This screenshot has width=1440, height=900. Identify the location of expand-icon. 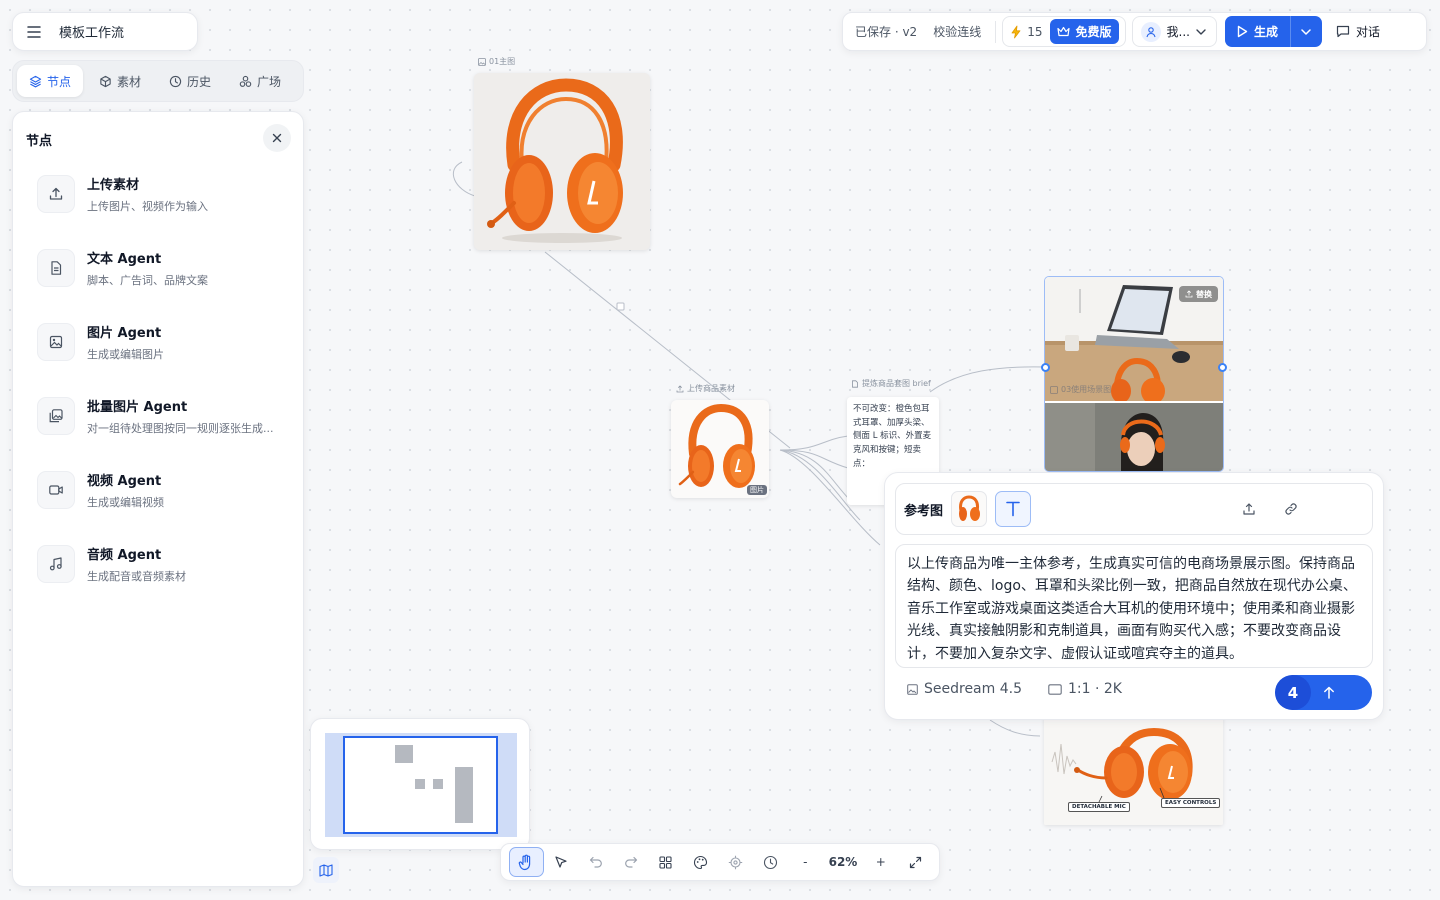
(915, 862).